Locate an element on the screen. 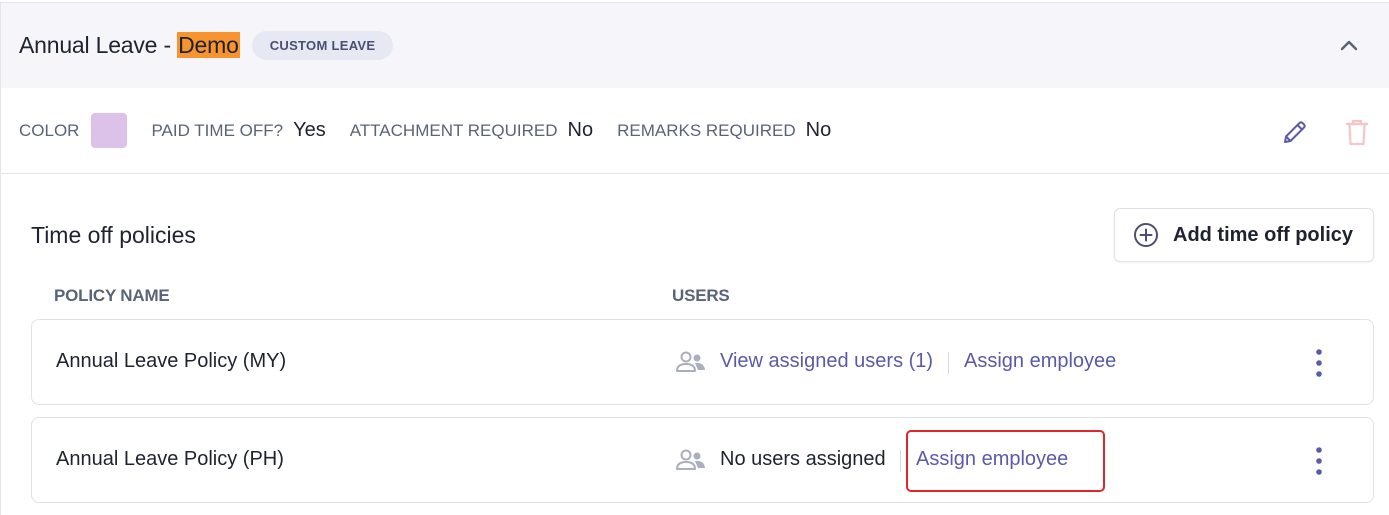  paid-time-off-label: PAID TIME OFF? is located at coordinates (217, 130).